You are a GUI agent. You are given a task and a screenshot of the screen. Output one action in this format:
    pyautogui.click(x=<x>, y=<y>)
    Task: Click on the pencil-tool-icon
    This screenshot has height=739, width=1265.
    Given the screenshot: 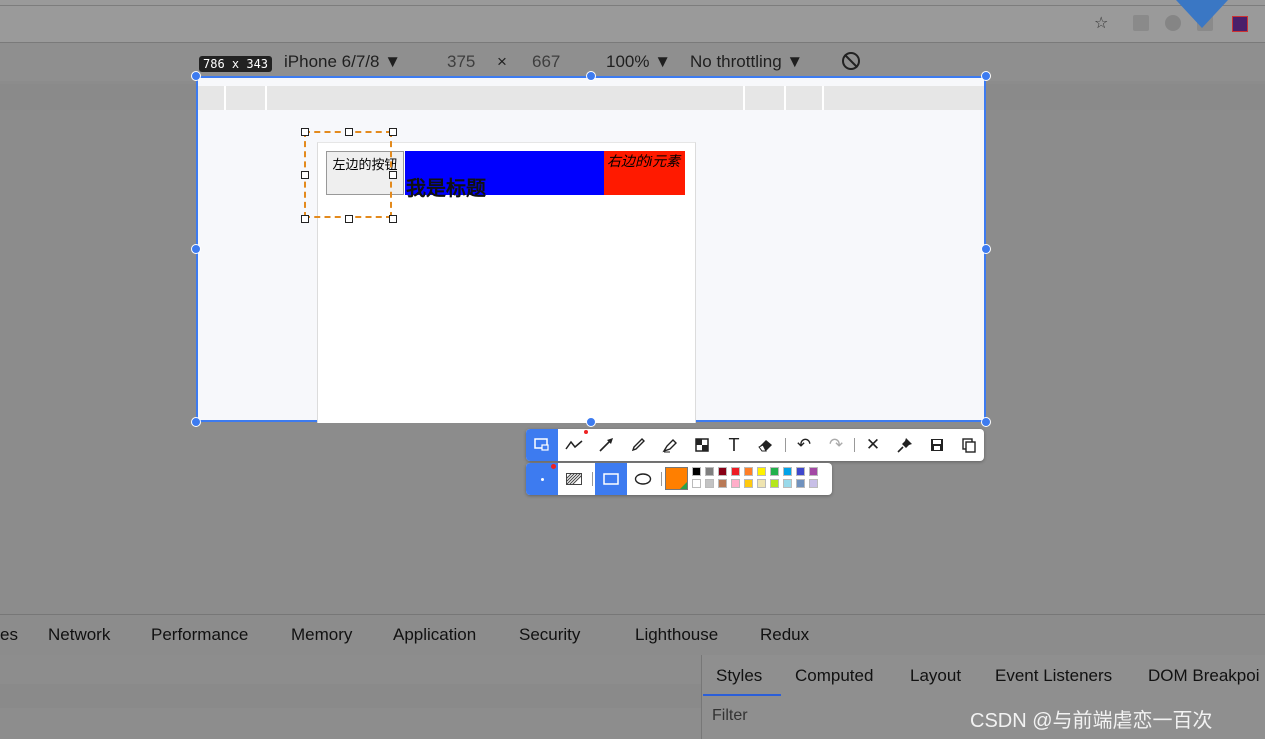 What is the action you would take?
    pyautogui.click(x=638, y=445)
    